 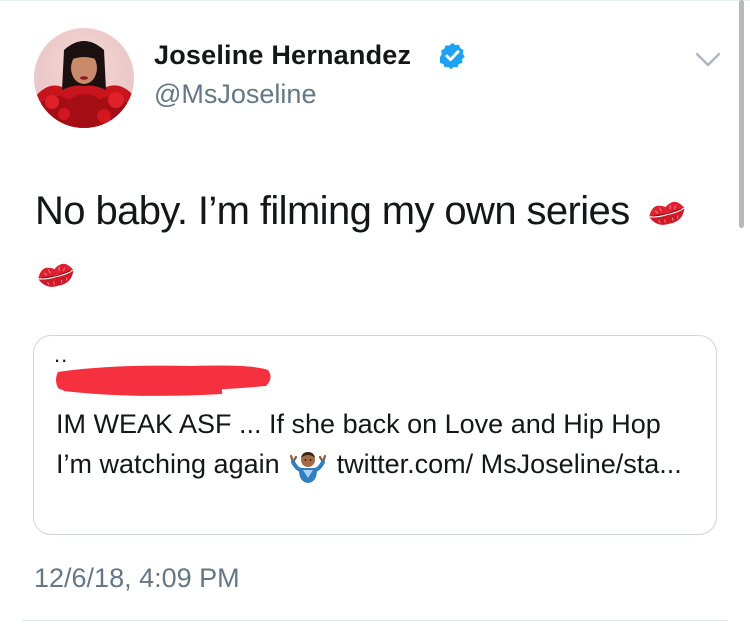 I want to click on avatar, so click(x=84, y=78).